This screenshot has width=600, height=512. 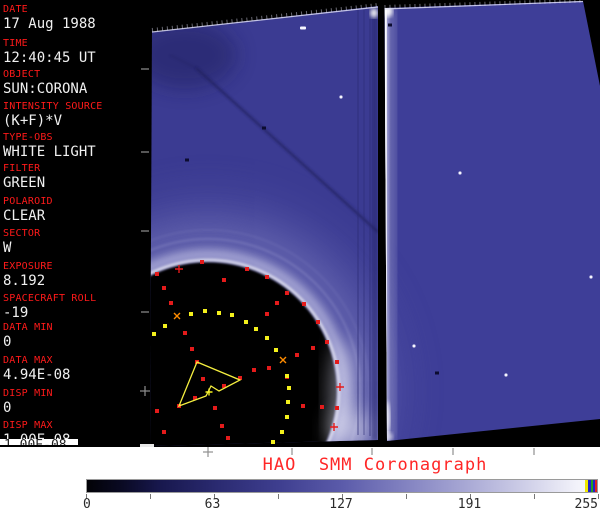 What do you see at coordinates (469, 504) in the screenshot?
I see `colorbar-tick-label: 191` at bounding box center [469, 504].